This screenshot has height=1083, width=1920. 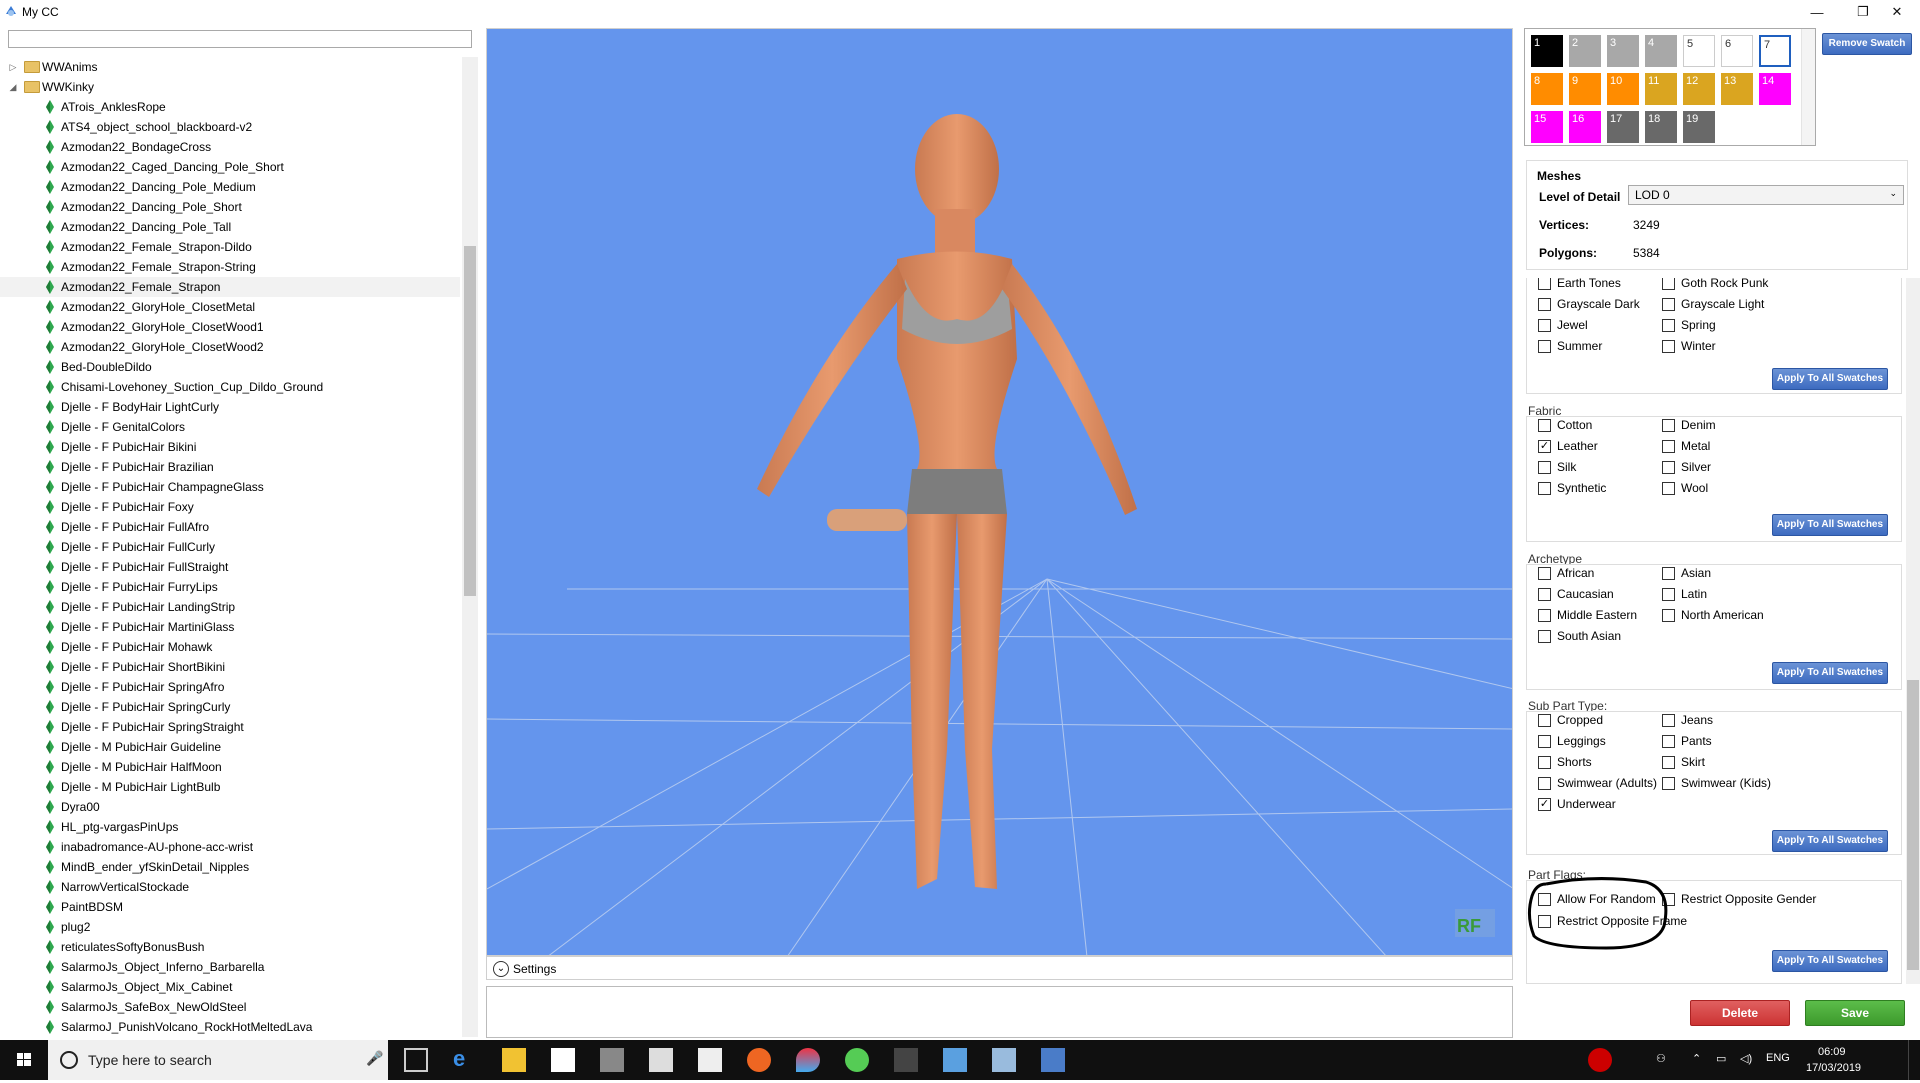 I want to click on settings-toggle: ⌄ Settings, so click(x=999, y=968).